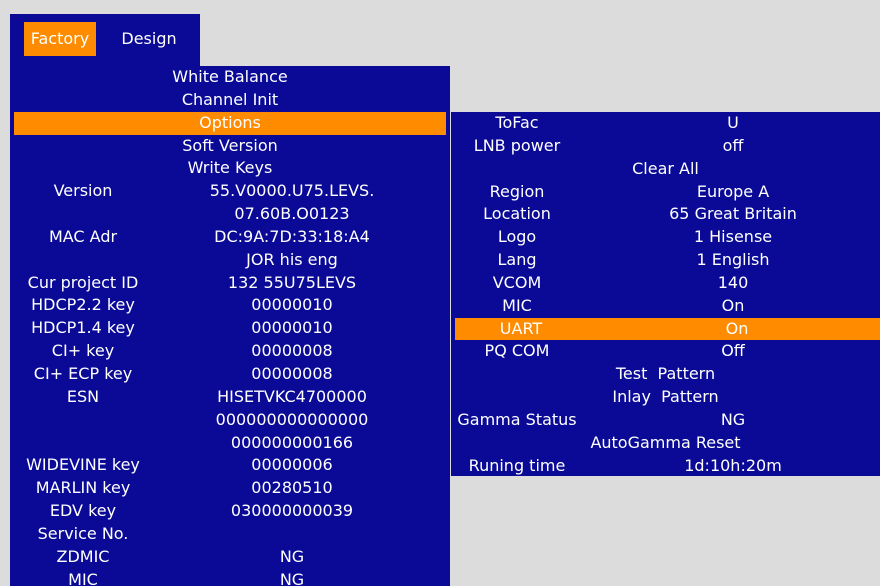  Describe the element at coordinates (665, 146) in the screenshot. I see `option-lnb-power: LNB power off` at that location.